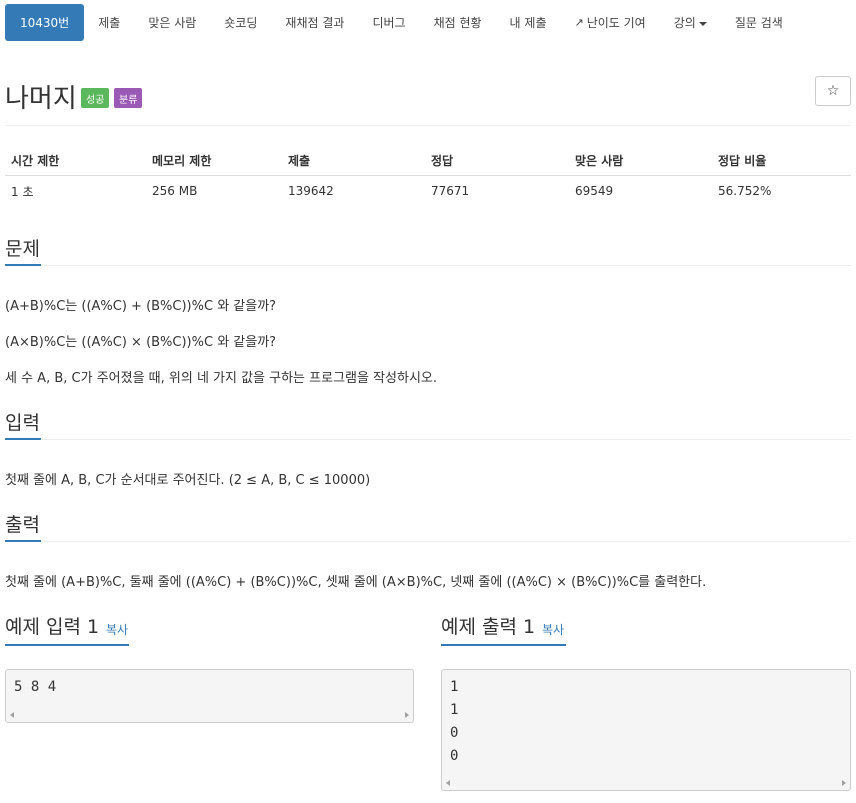  I want to click on tab-label: 10430번, so click(45, 23).